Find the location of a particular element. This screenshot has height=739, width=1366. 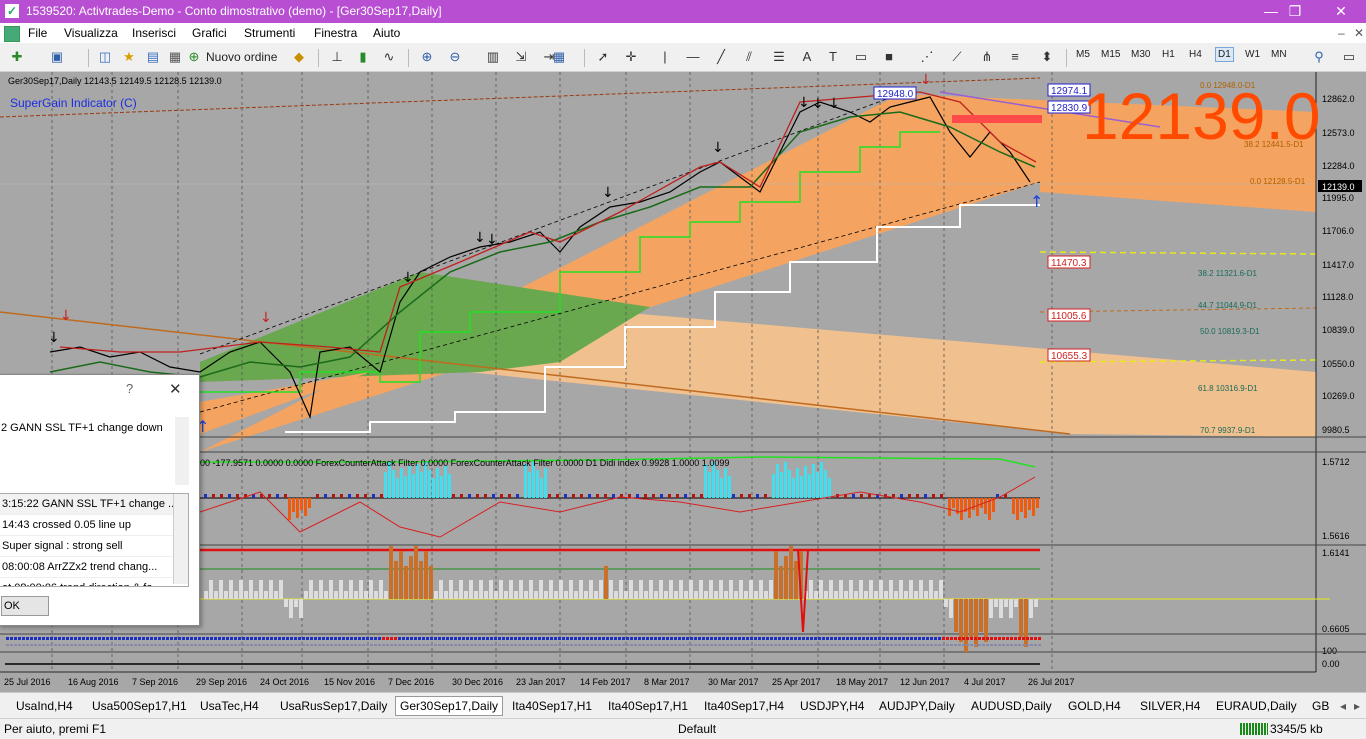

rectangle-tool-icon: ▭ is located at coordinates (861, 57).